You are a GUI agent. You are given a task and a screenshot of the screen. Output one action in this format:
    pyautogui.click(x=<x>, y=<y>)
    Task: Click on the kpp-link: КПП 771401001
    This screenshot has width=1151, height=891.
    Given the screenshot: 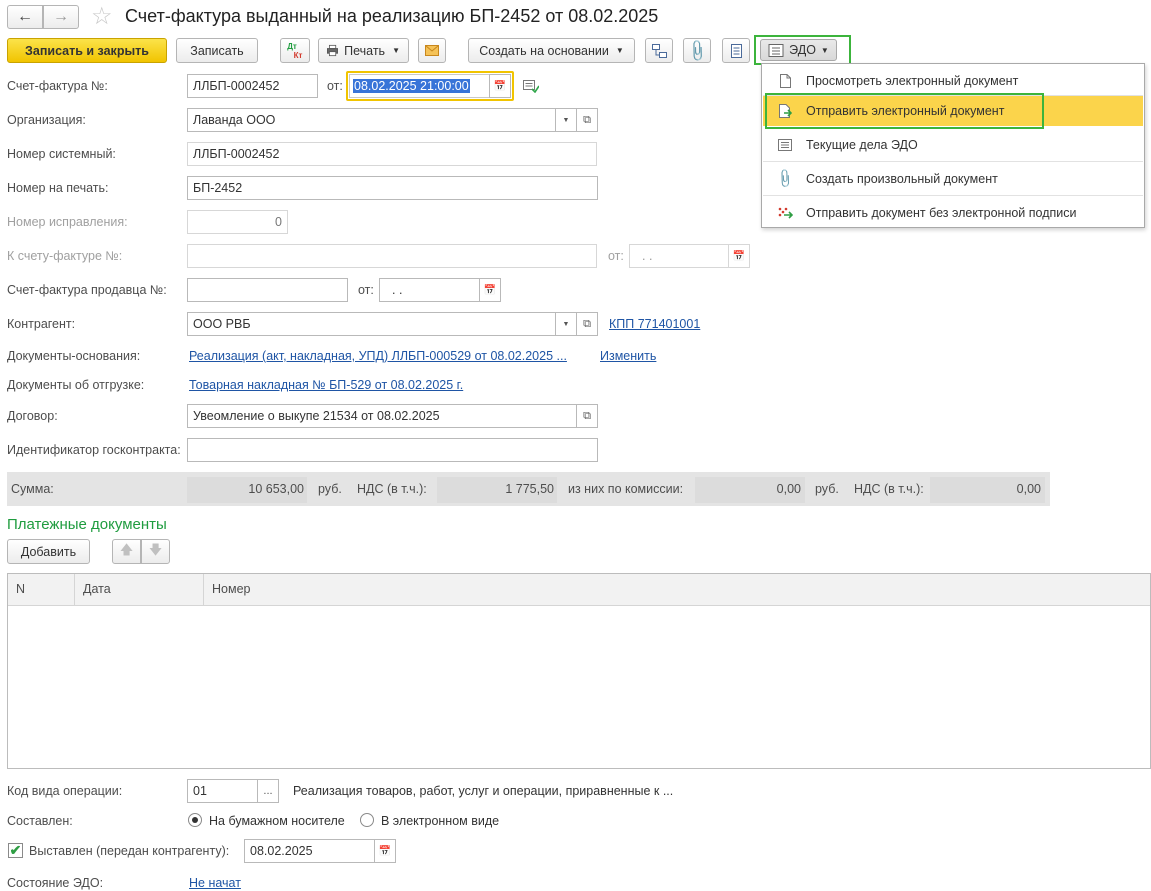 What is the action you would take?
    pyautogui.click(x=654, y=324)
    